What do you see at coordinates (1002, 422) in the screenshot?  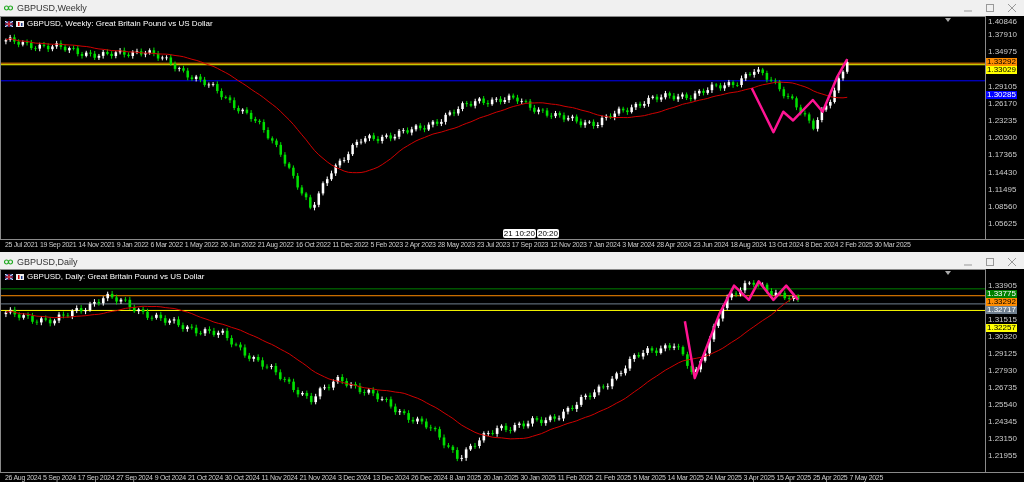 I see `price-label: 1.24345` at bounding box center [1002, 422].